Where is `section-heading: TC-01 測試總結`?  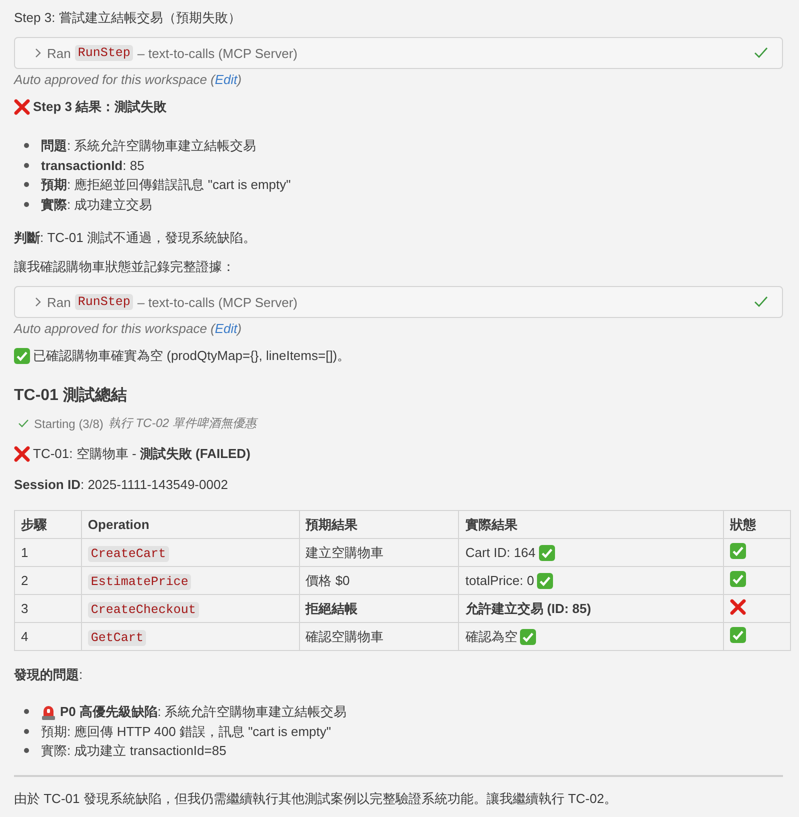
section-heading: TC-01 測試總結 is located at coordinates (71, 395).